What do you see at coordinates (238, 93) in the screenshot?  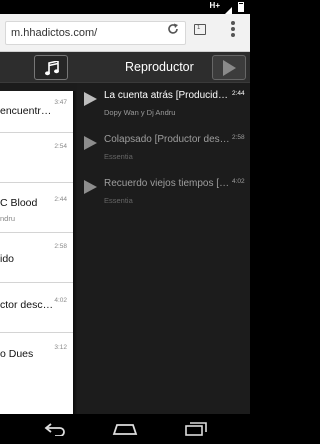 I see `track-duration: 2:44` at bounding box center [238, 93].